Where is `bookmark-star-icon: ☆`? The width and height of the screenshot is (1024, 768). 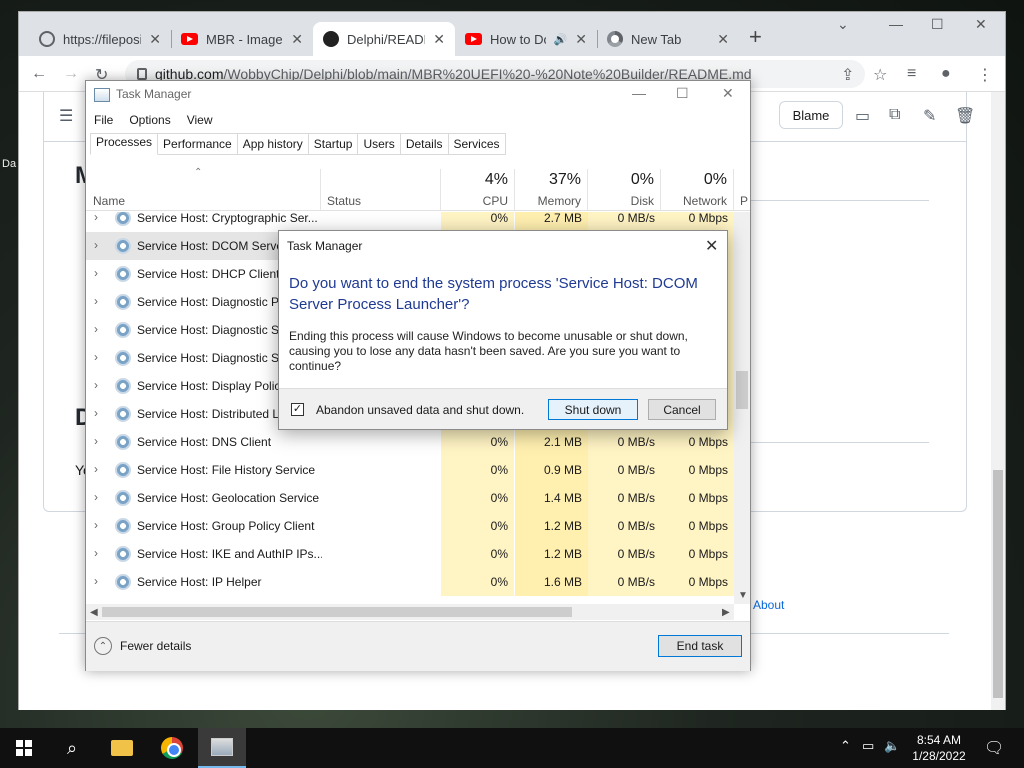 bookmark-star-icon: ☆ is located at coordinates (880, 75).